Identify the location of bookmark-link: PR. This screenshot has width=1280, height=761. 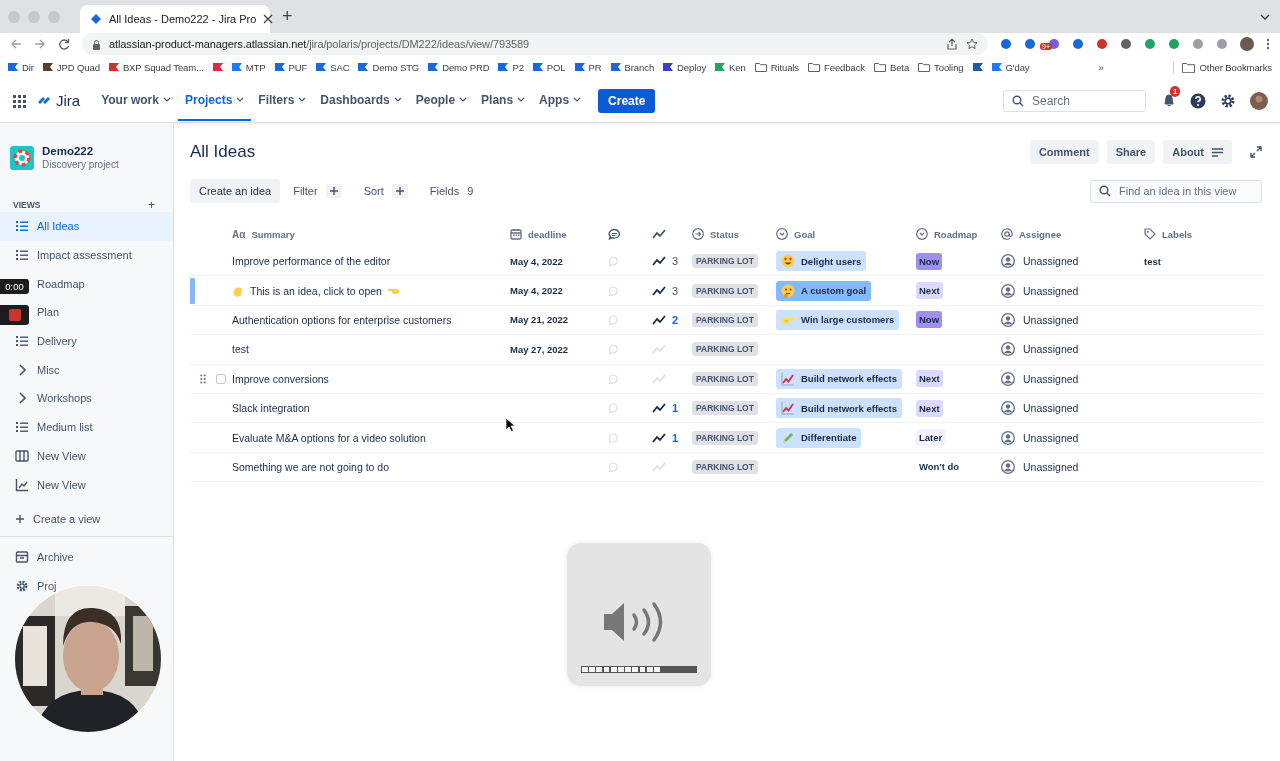
(595, 67).